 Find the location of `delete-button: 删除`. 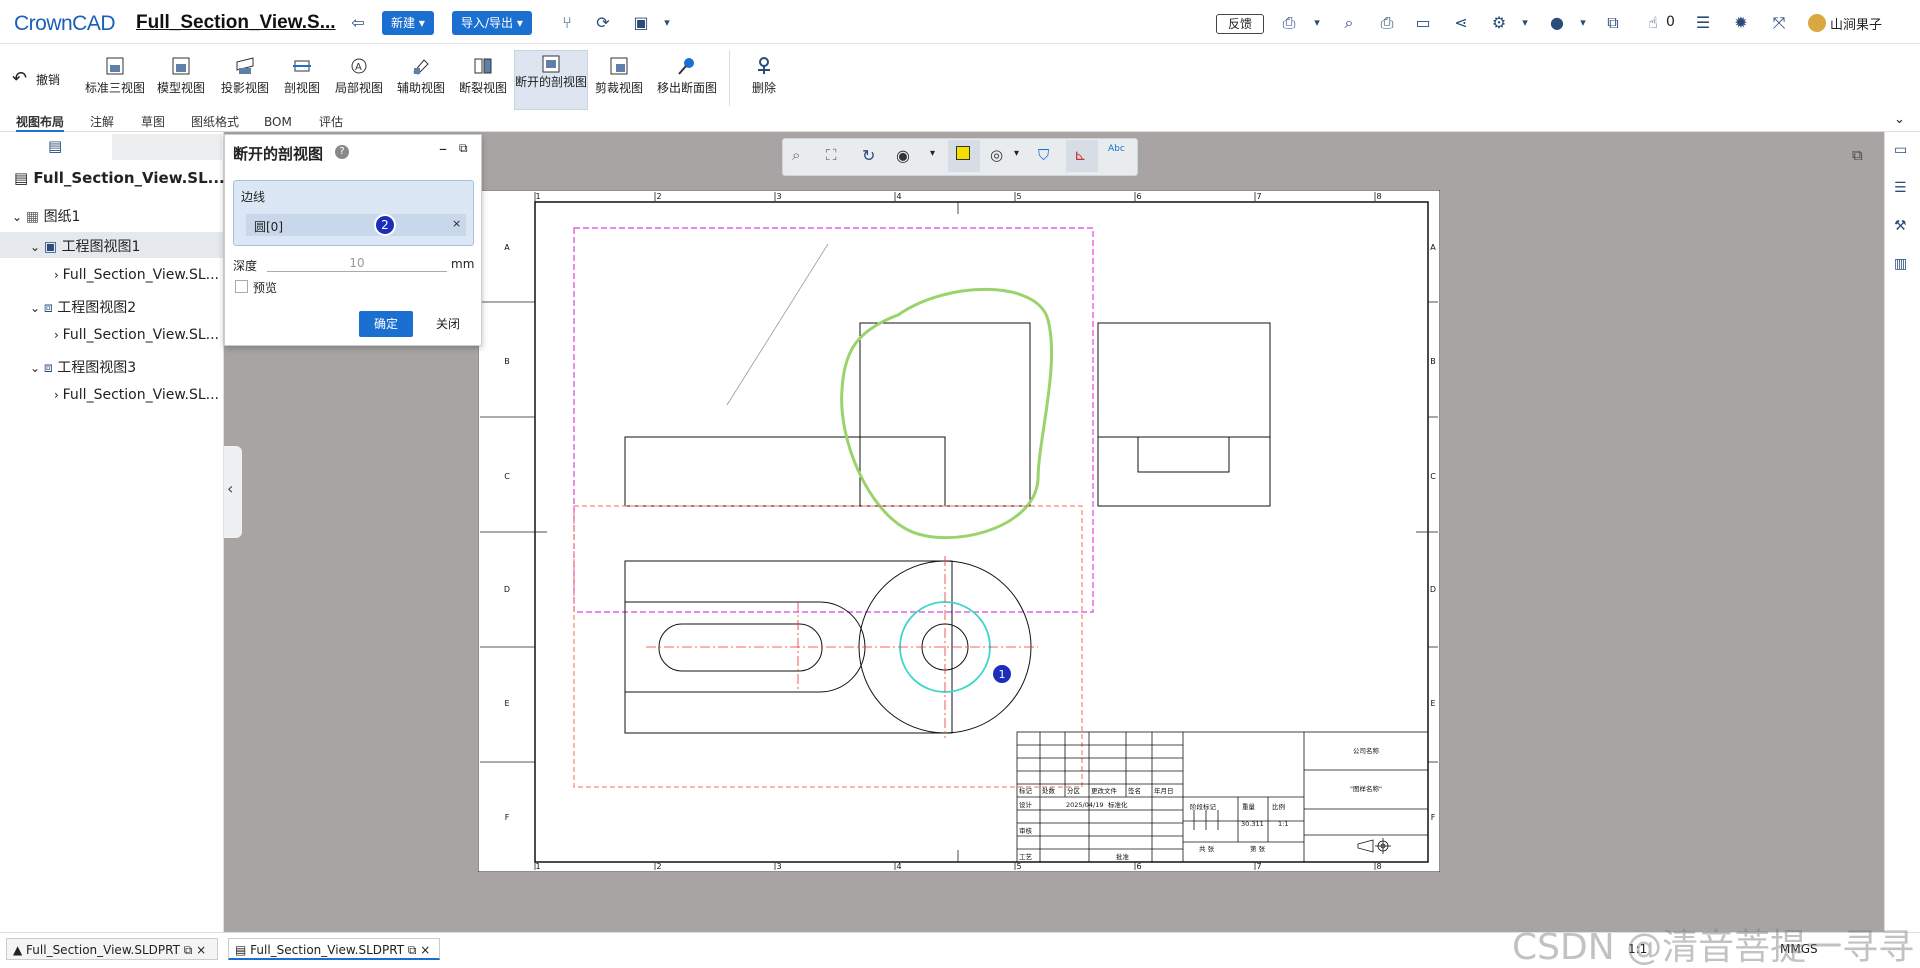

delete-button: 删除 is located at coordinates (764, 80).